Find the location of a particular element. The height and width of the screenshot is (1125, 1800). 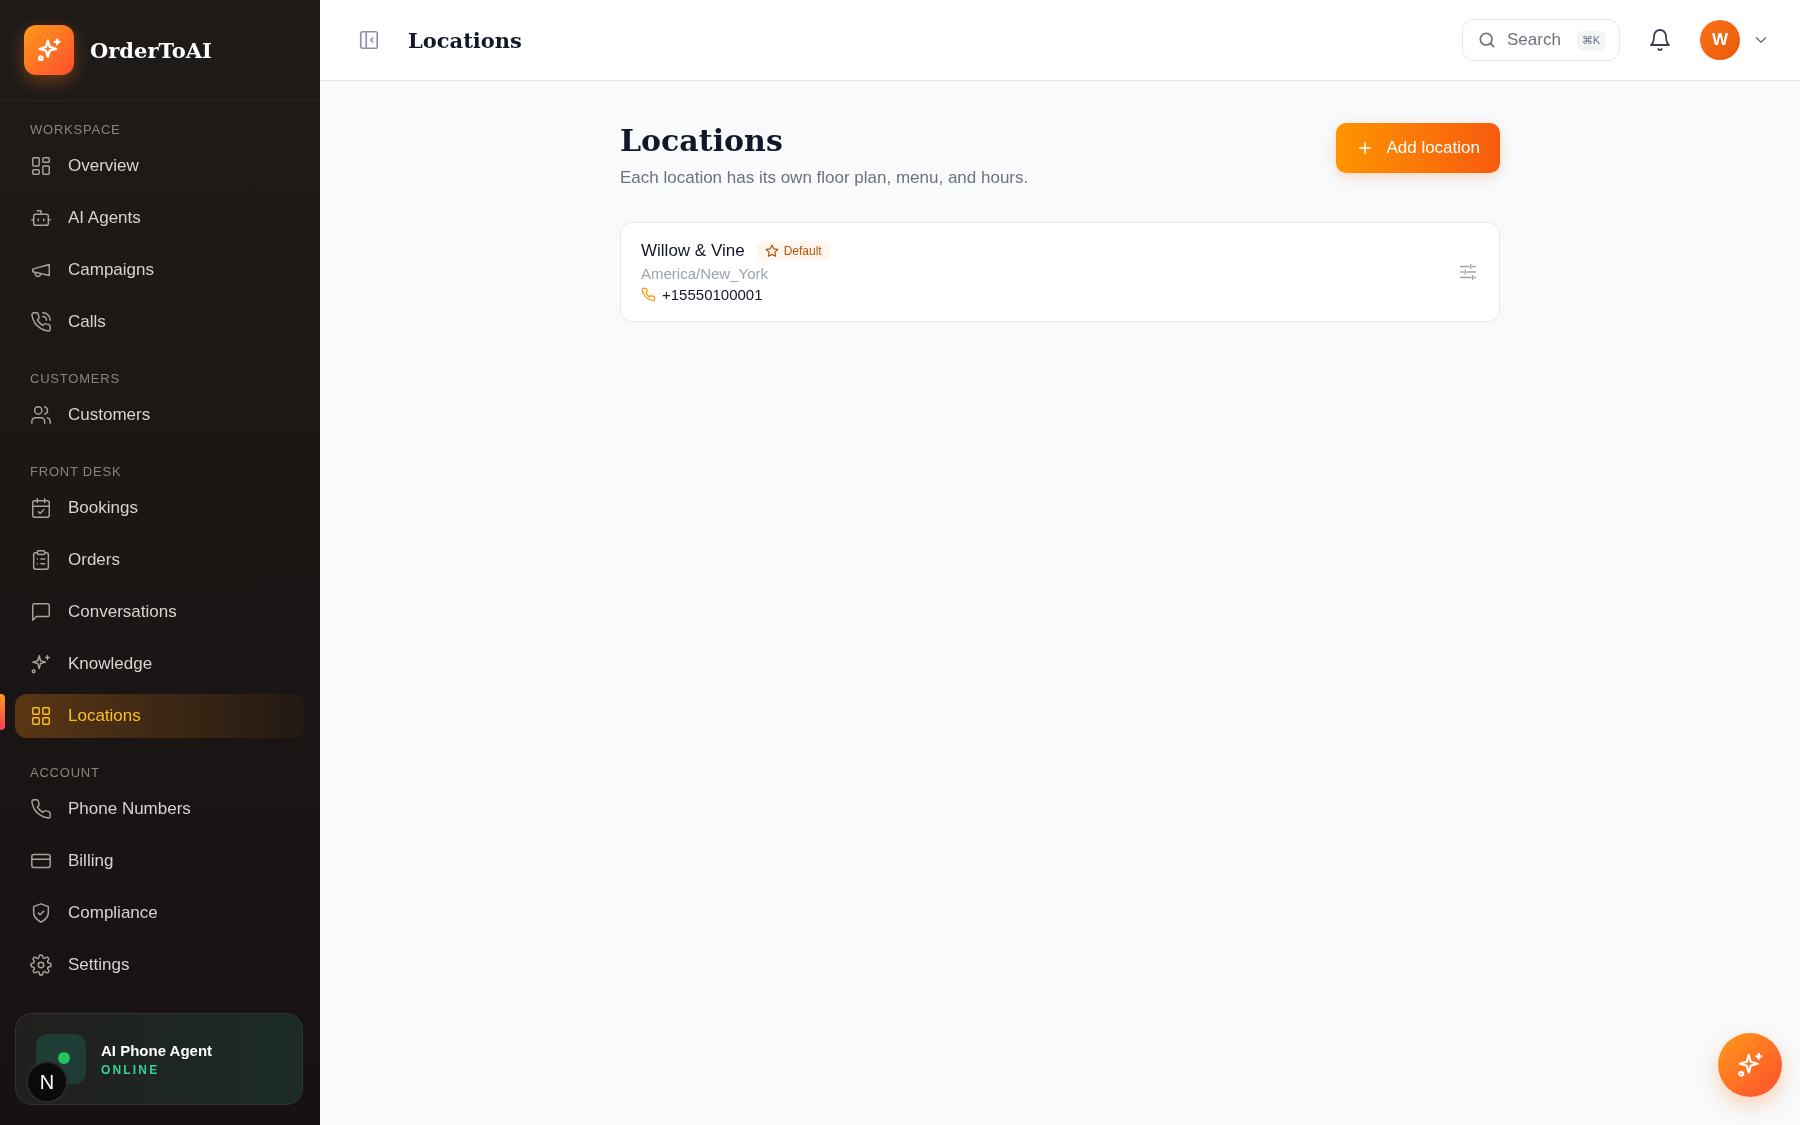

sidebar-item: Bookings is located at coordinates (160, 508).